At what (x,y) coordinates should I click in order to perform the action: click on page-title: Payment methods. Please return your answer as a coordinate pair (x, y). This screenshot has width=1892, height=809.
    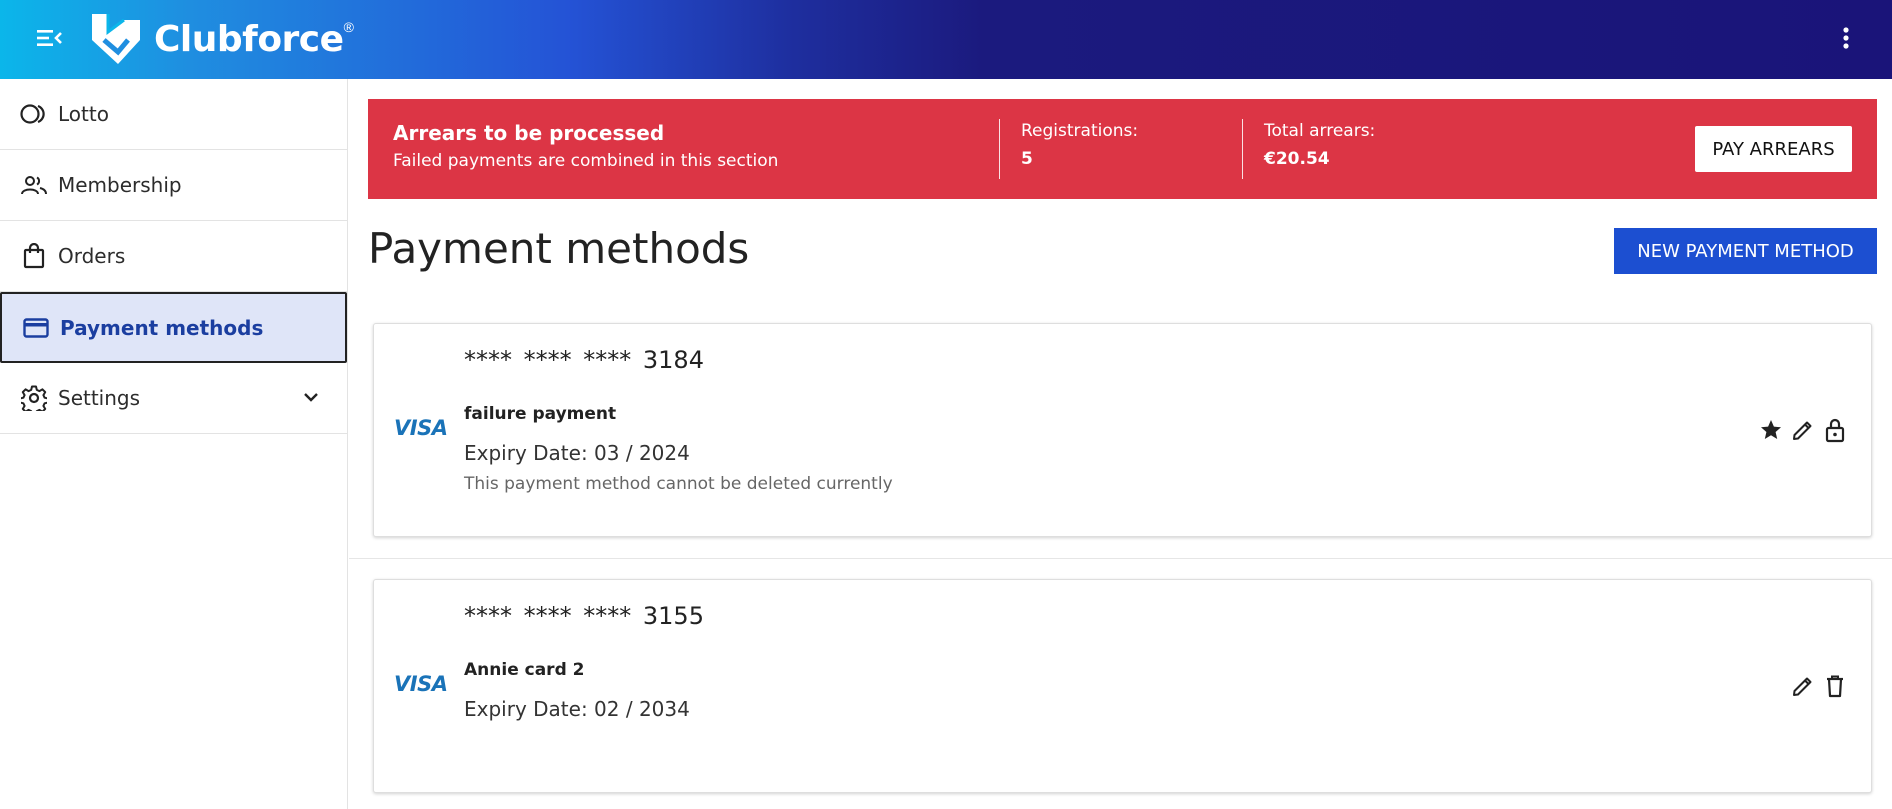
    Looking at the image, I should click on (559, 248).